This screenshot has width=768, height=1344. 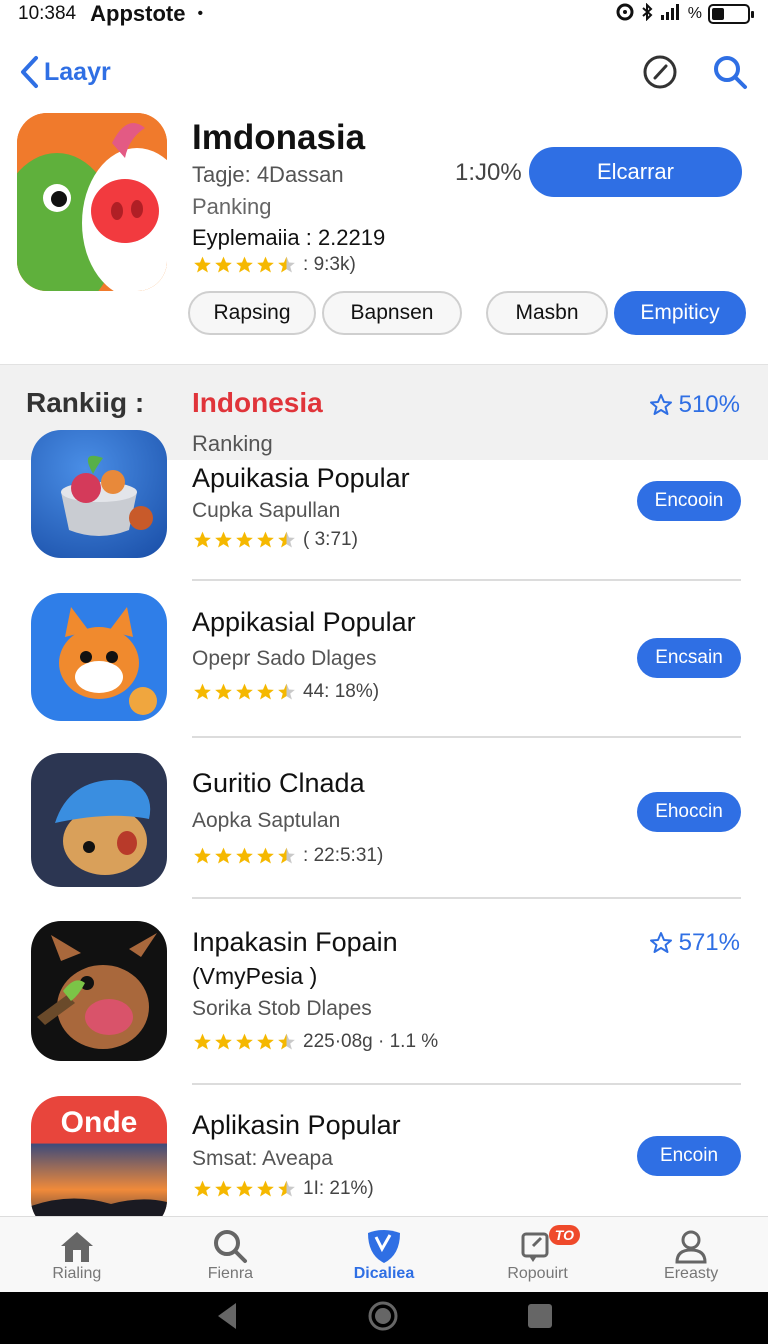 I want to click on circle-home-icon, so click(x=383, y=1315).